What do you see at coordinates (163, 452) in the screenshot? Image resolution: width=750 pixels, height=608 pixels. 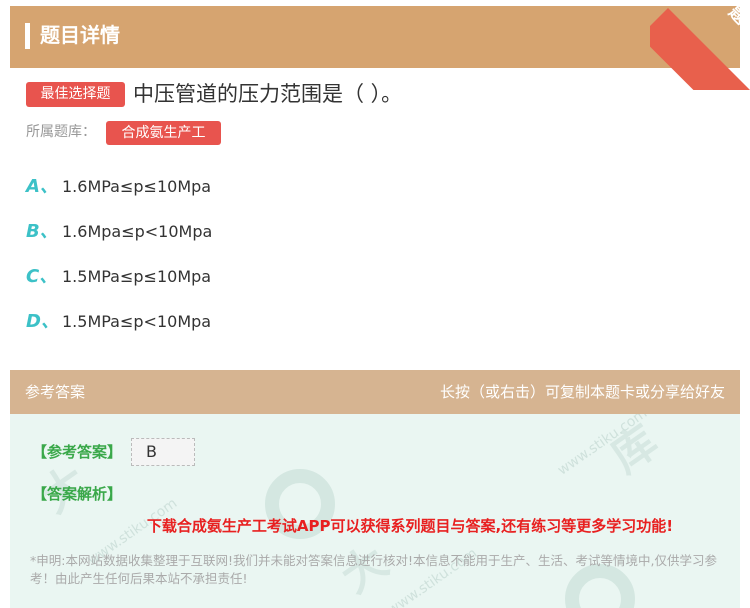 I see `answer-value: B` at bounding box center [163, 452].